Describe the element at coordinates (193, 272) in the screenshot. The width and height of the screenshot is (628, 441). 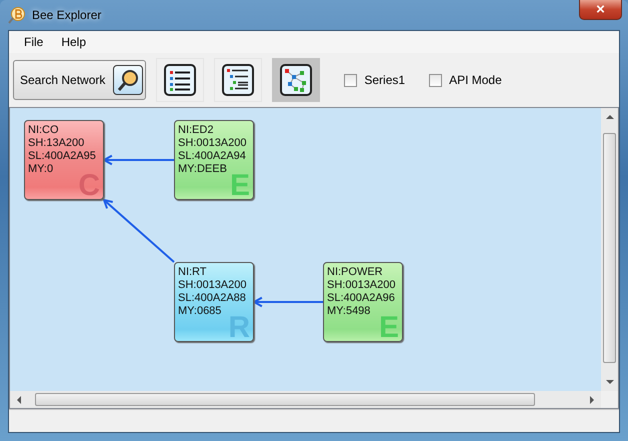
I see `node-info-text: NI:RT` at that location.